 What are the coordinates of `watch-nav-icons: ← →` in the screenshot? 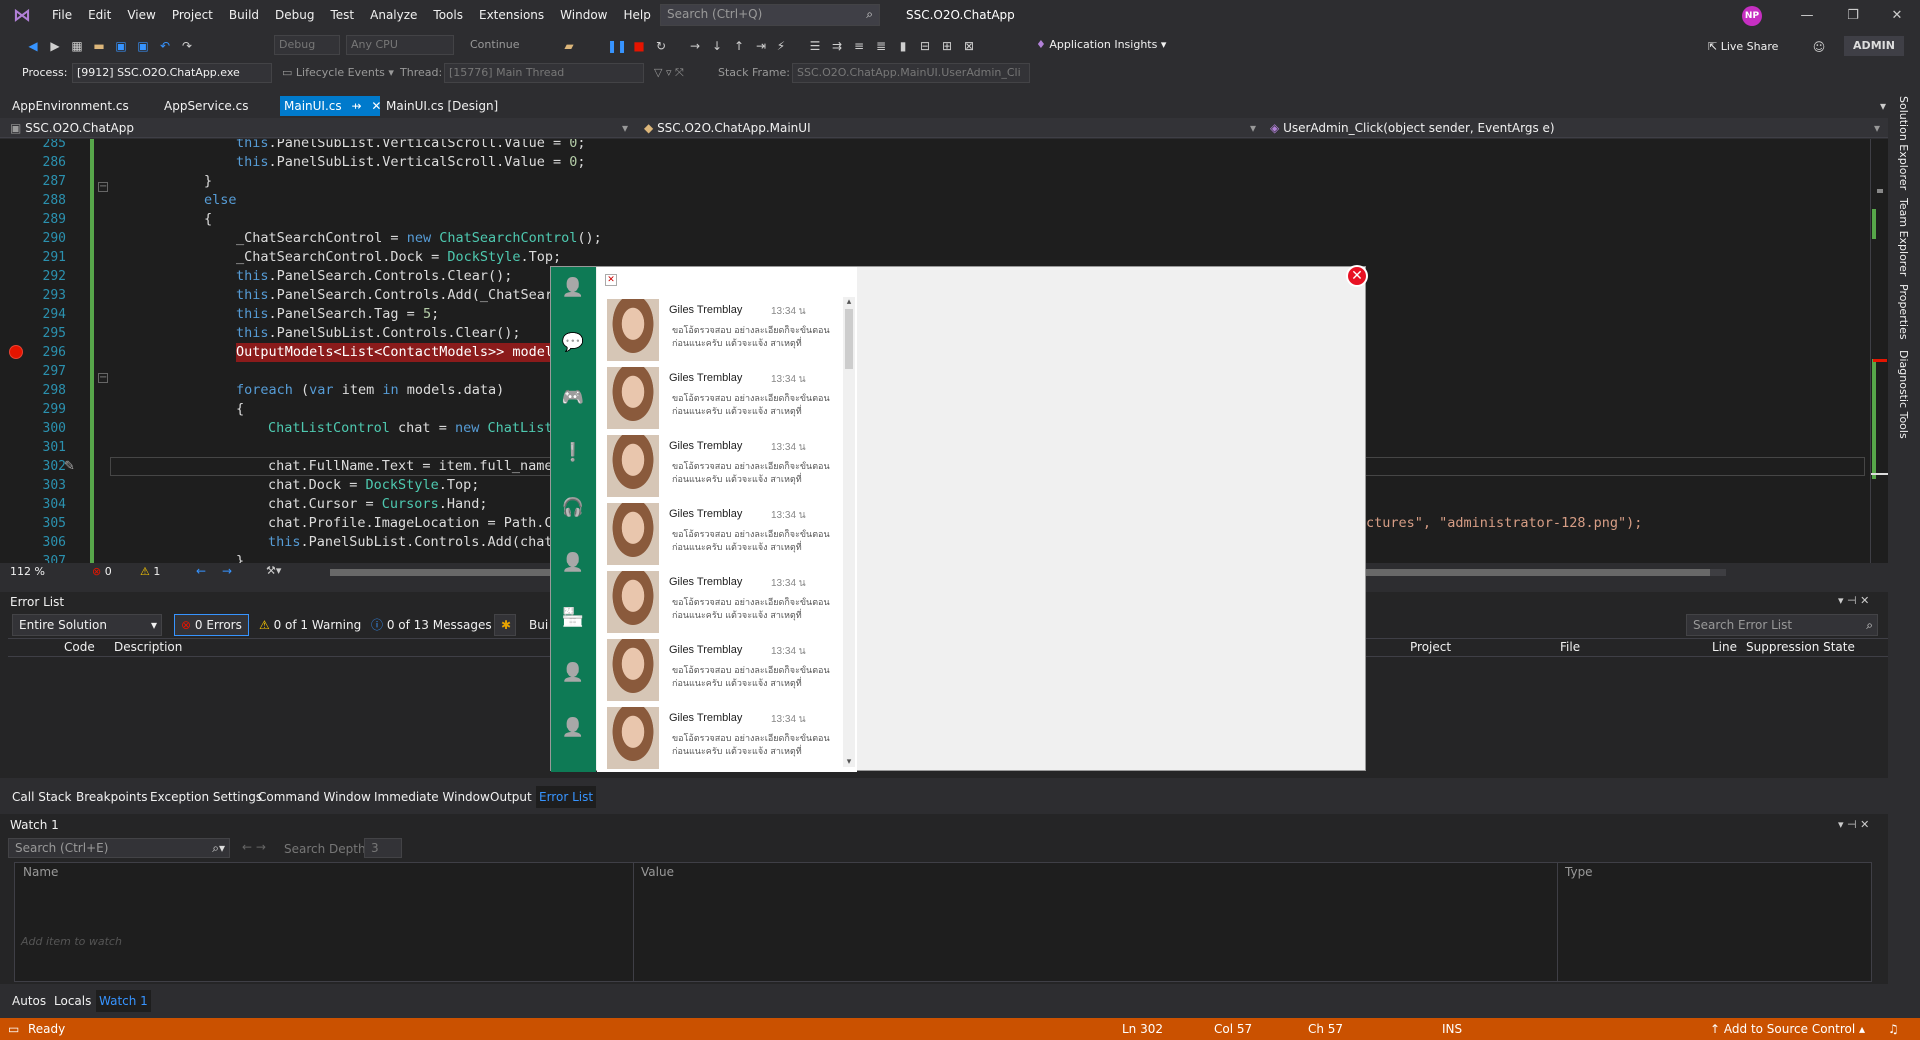 It's located at (254, 847).